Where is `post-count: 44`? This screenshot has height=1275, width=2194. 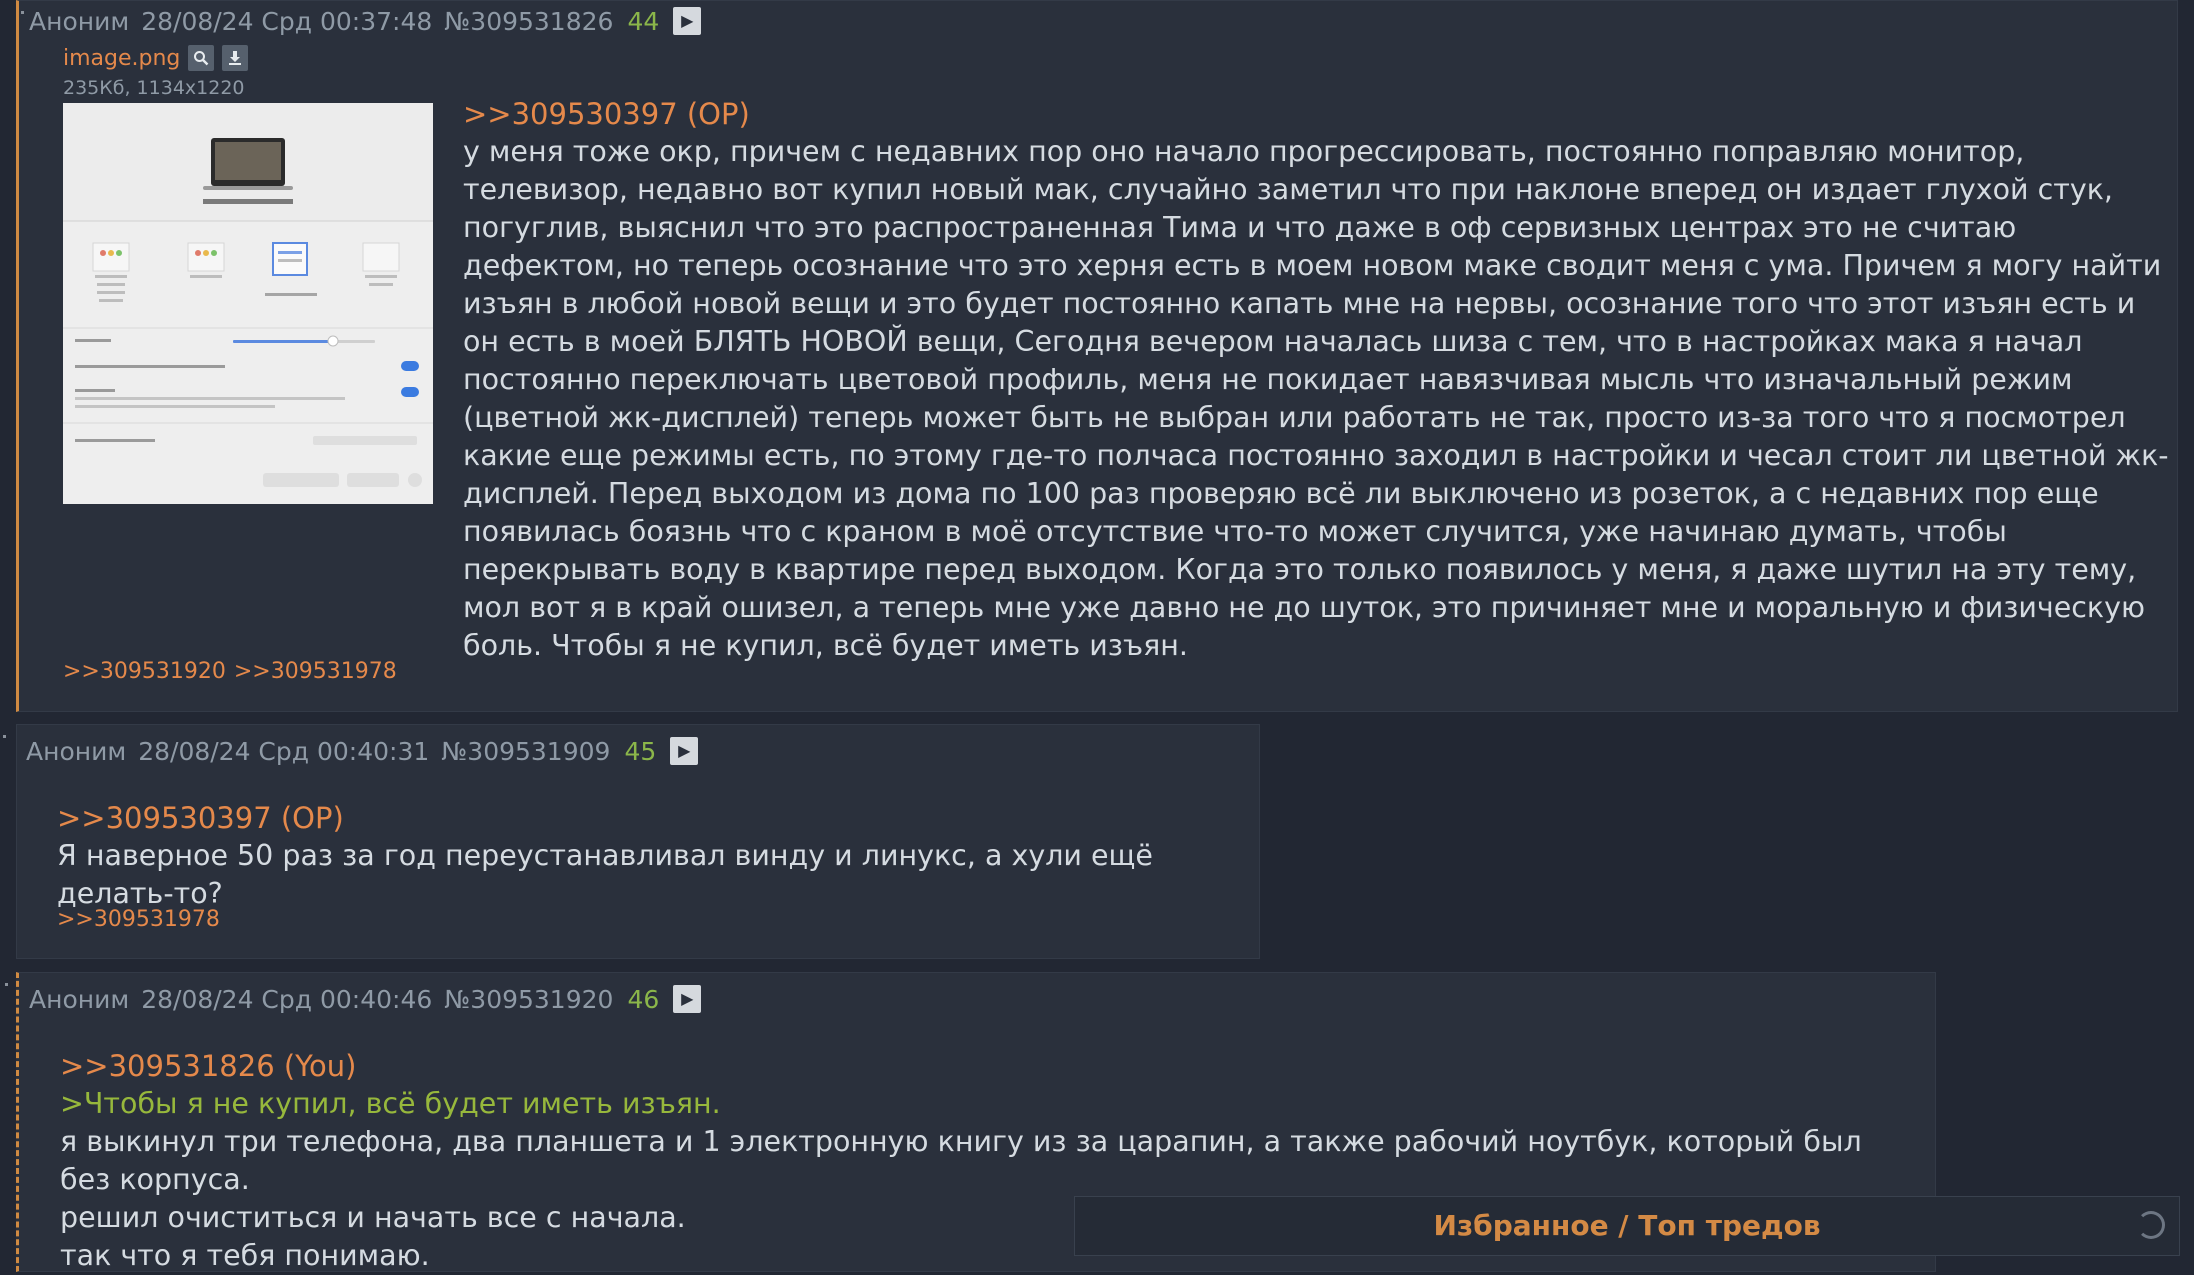
post-count: 44 is located at coordinates (643, 21).